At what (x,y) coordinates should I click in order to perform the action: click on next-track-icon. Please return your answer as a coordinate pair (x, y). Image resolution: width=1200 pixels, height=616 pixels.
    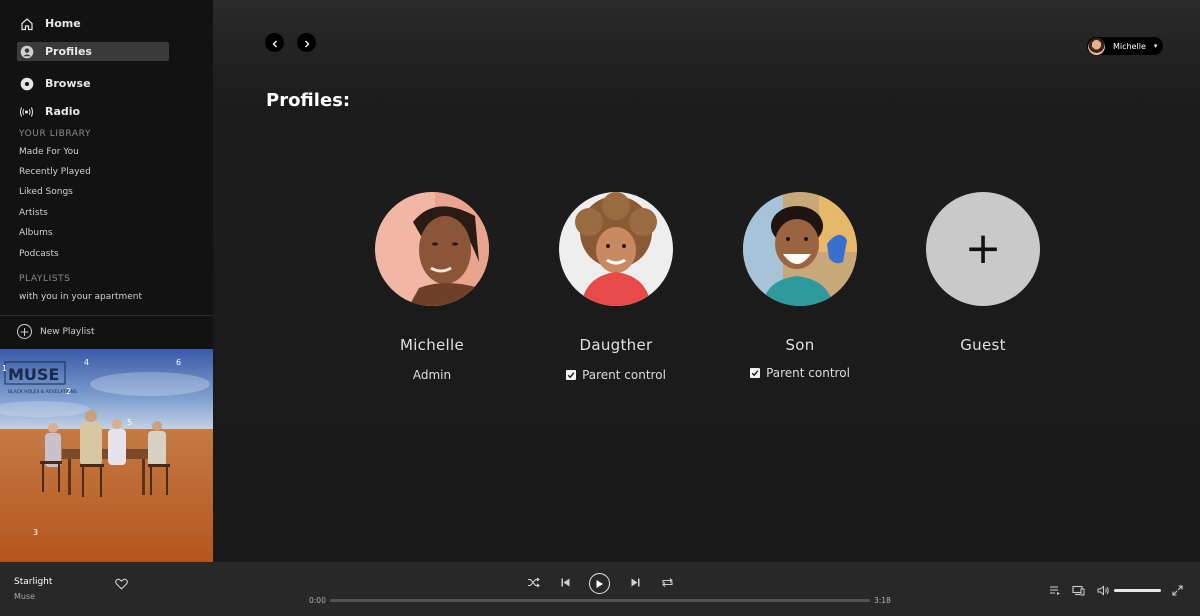
    Looking at the image, I should click on (635, 582).